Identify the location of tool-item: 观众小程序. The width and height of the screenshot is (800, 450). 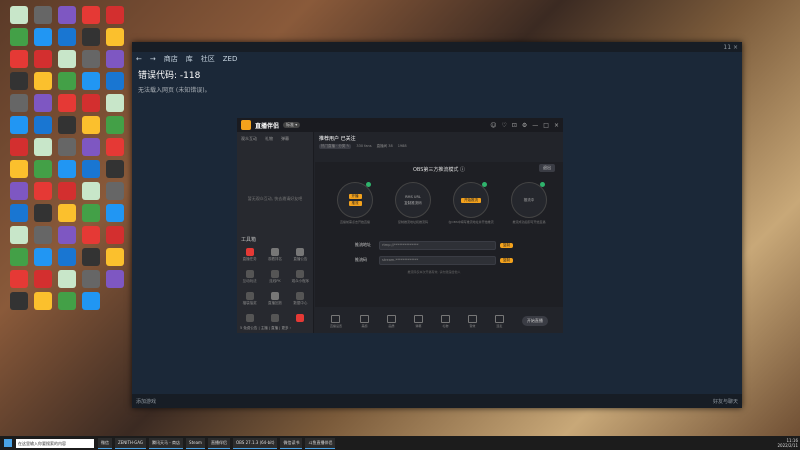
(300, 277).